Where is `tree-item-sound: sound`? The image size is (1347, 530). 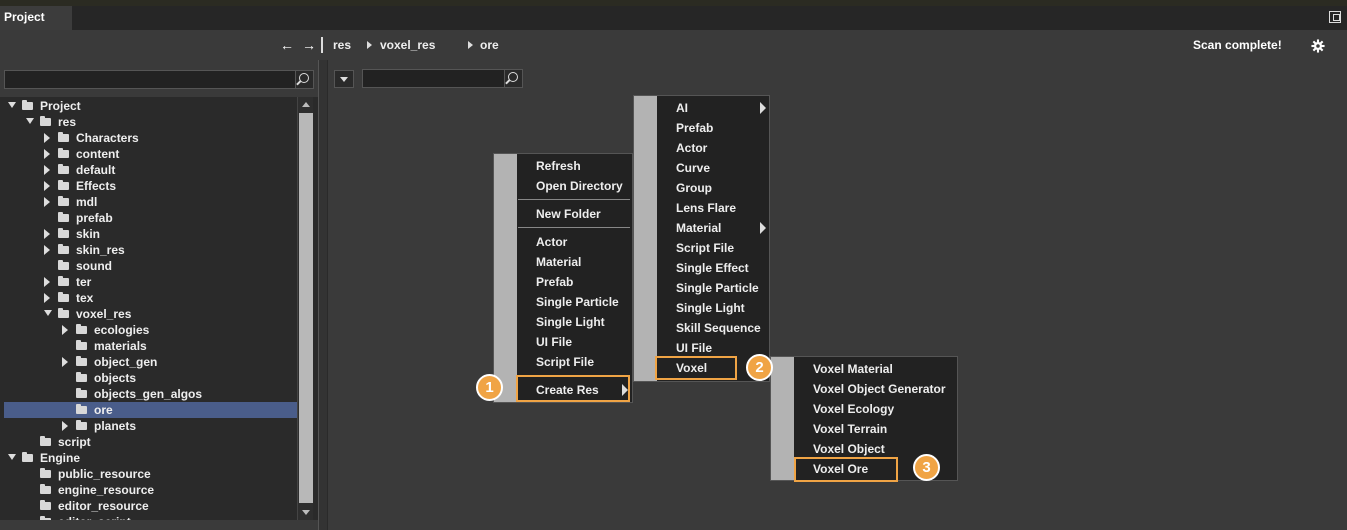
tree-item-sound: sound is located at coordinates (150, 266).